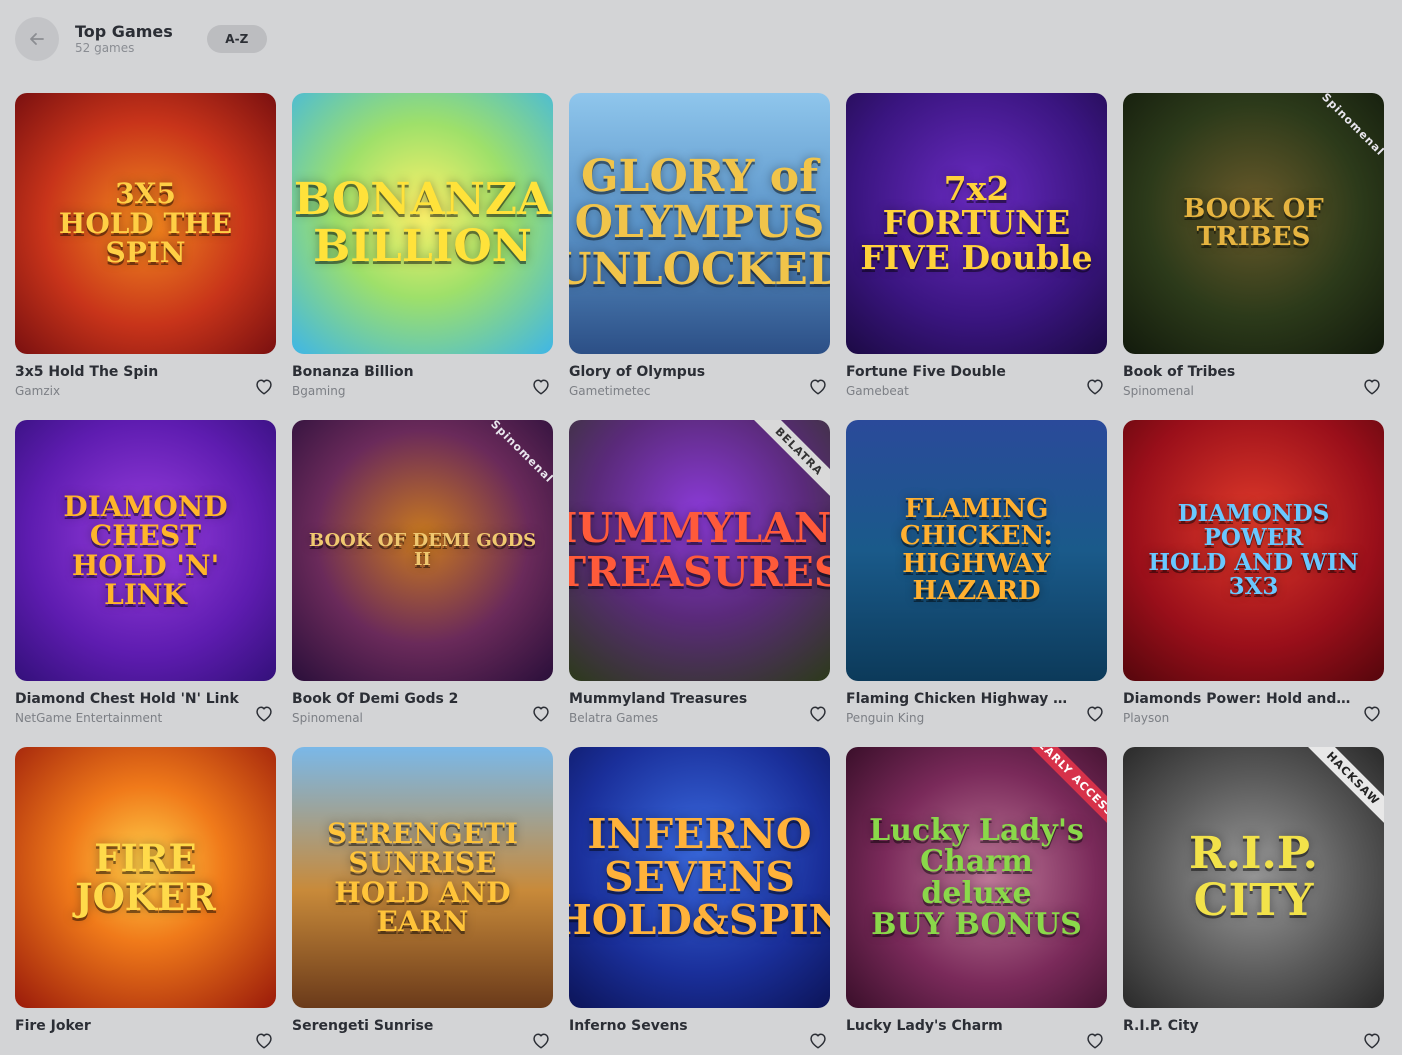 The image size is (1402, 1055). I want to click on game-card: 3X5 HOLD THE SPIN 3x5 Hold The Spin Gamzix, so click(145, 247).